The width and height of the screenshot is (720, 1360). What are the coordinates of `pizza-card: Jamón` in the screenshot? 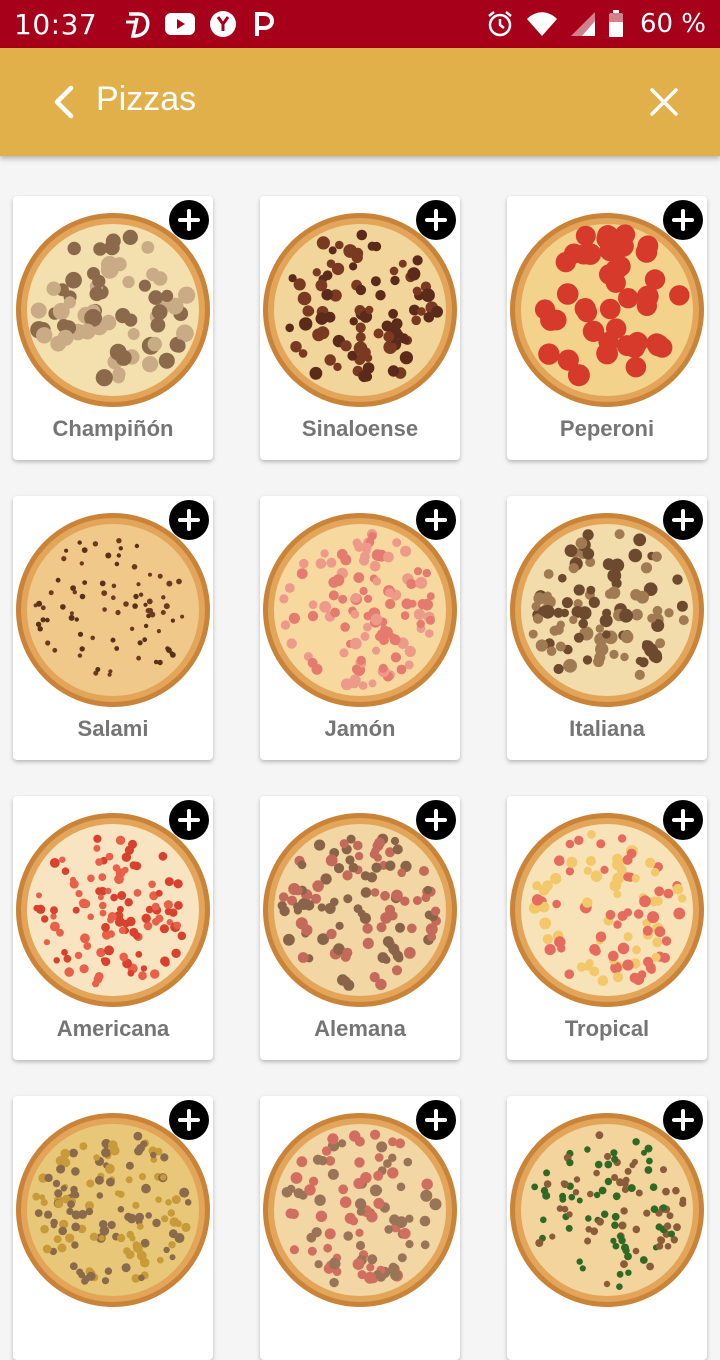 It's located at (360, 628).